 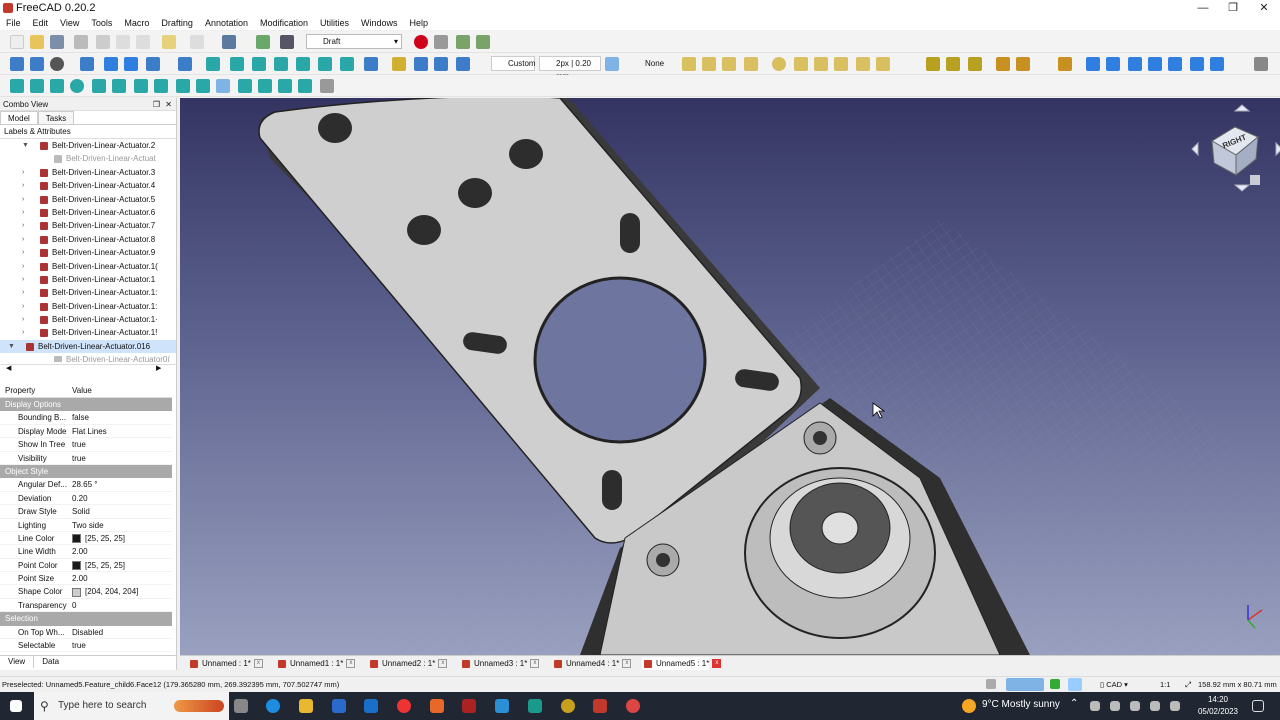 I want to click on text-tool-icon, so click(x=1003, y=64).